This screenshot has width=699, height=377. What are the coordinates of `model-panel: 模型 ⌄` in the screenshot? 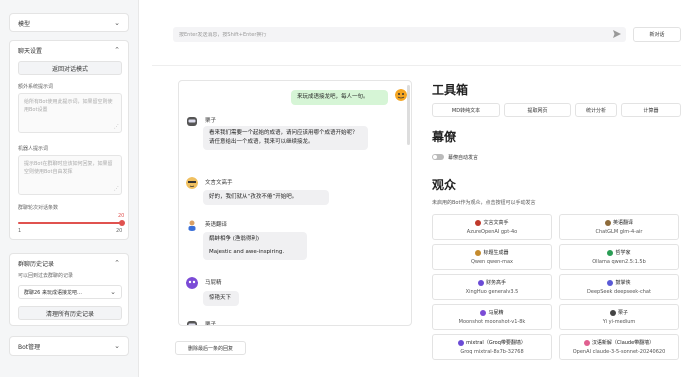 It's located at (69, 22).